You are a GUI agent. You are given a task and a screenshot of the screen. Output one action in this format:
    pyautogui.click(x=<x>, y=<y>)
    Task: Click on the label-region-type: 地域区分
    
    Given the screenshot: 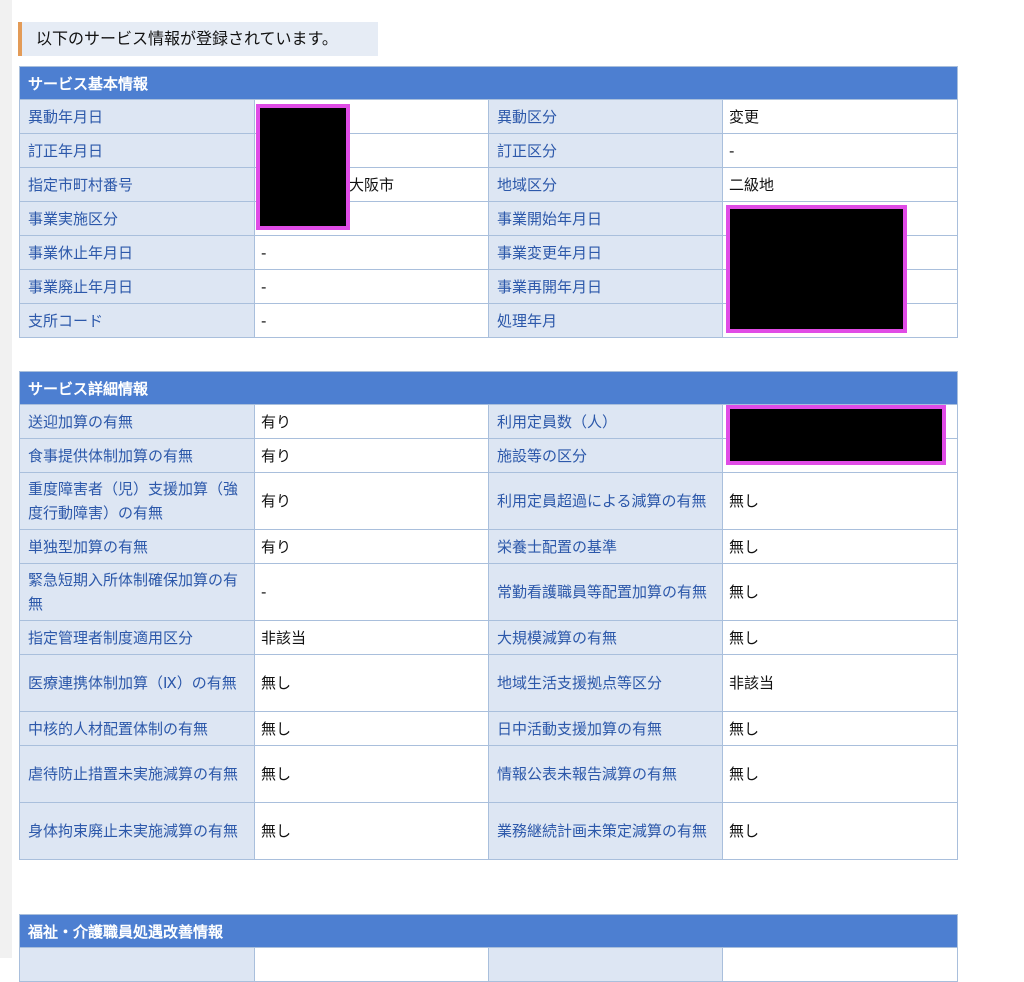 What is the action you would take?
    pyautogui.click(x=605, y=184)
    